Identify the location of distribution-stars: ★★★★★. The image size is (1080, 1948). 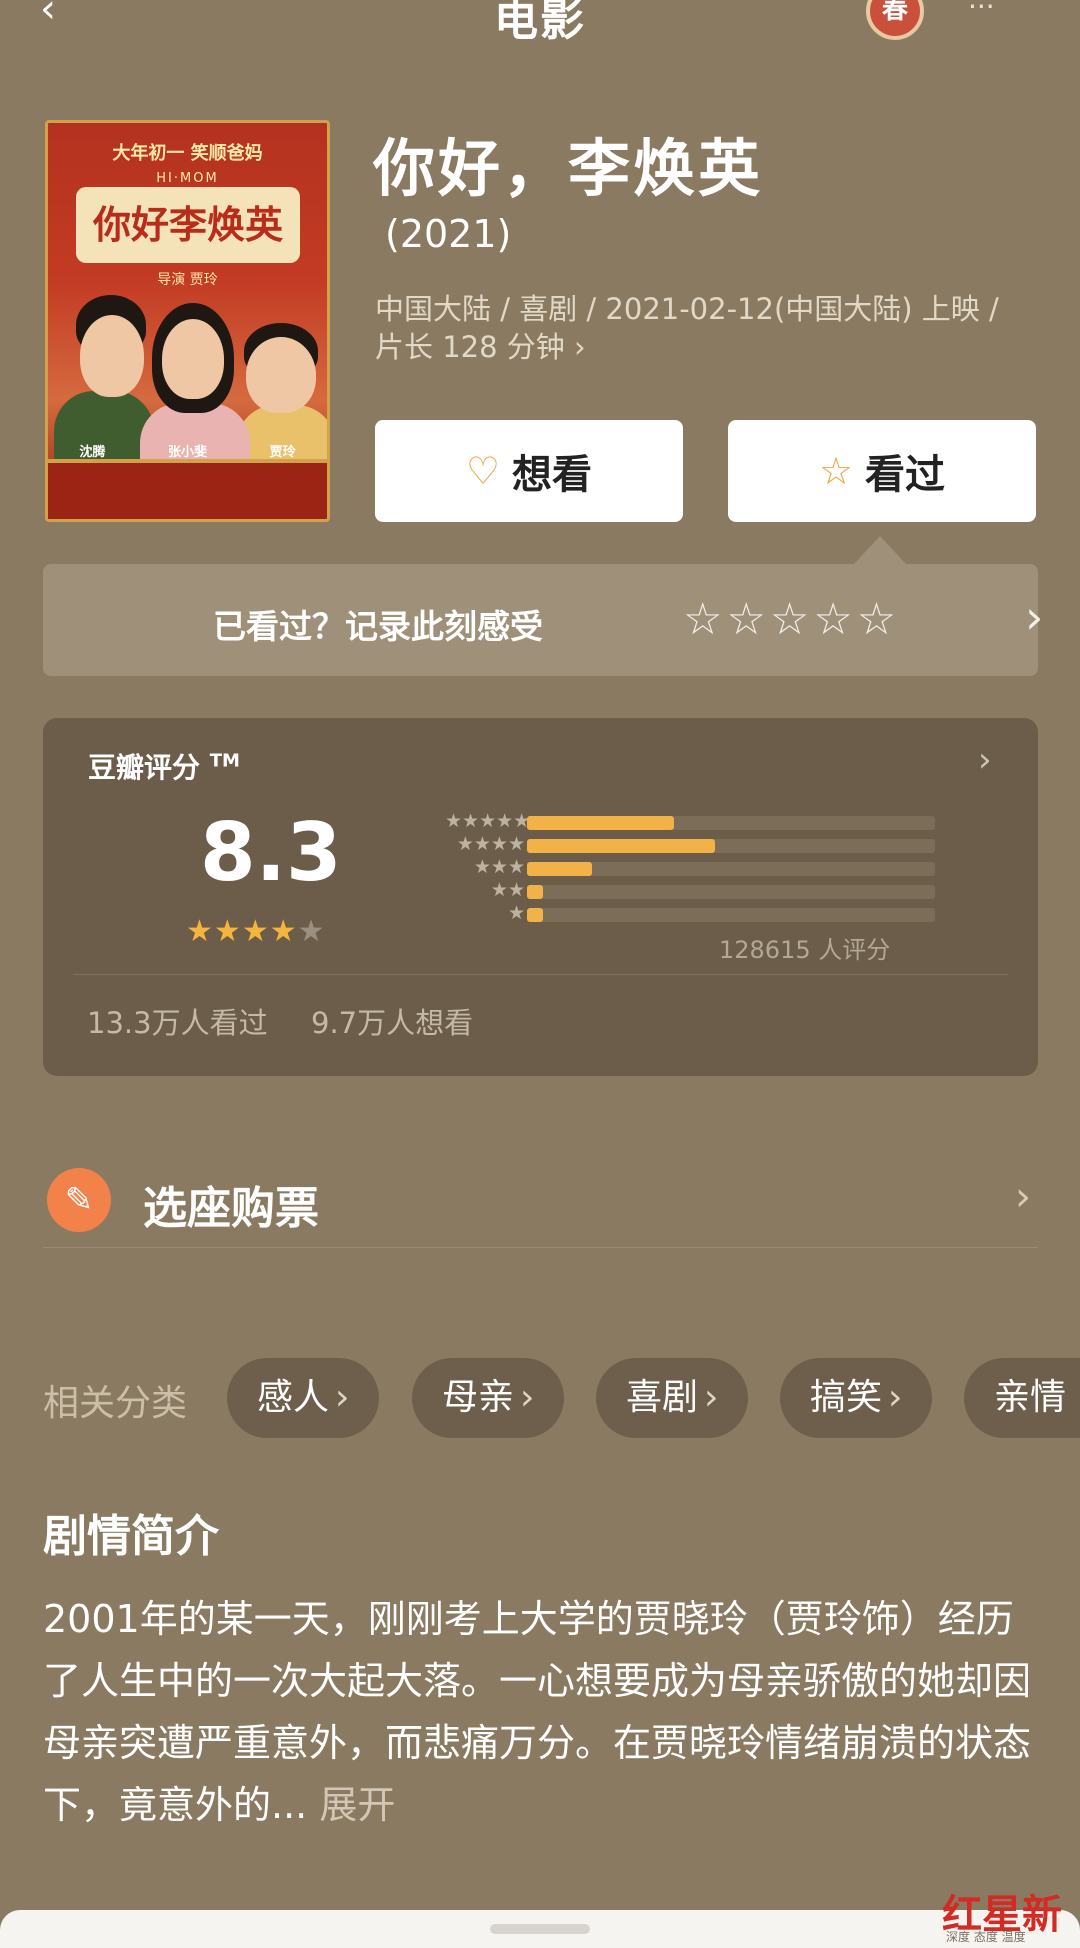
(488, 821).